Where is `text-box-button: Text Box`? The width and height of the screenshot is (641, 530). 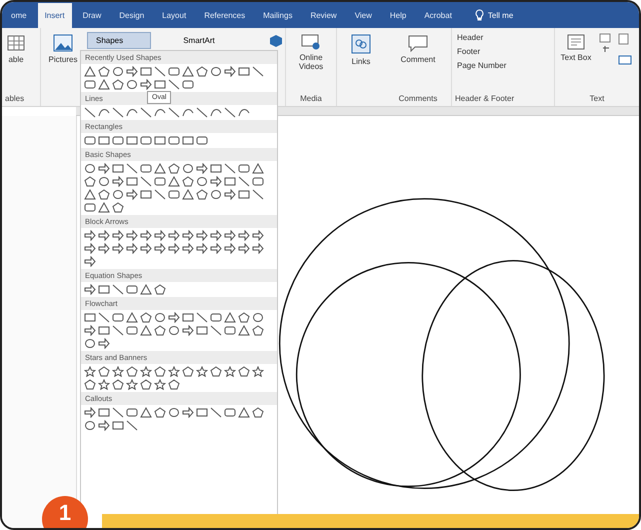 text-box-button: Text Box is located at coordinates (576, 49).